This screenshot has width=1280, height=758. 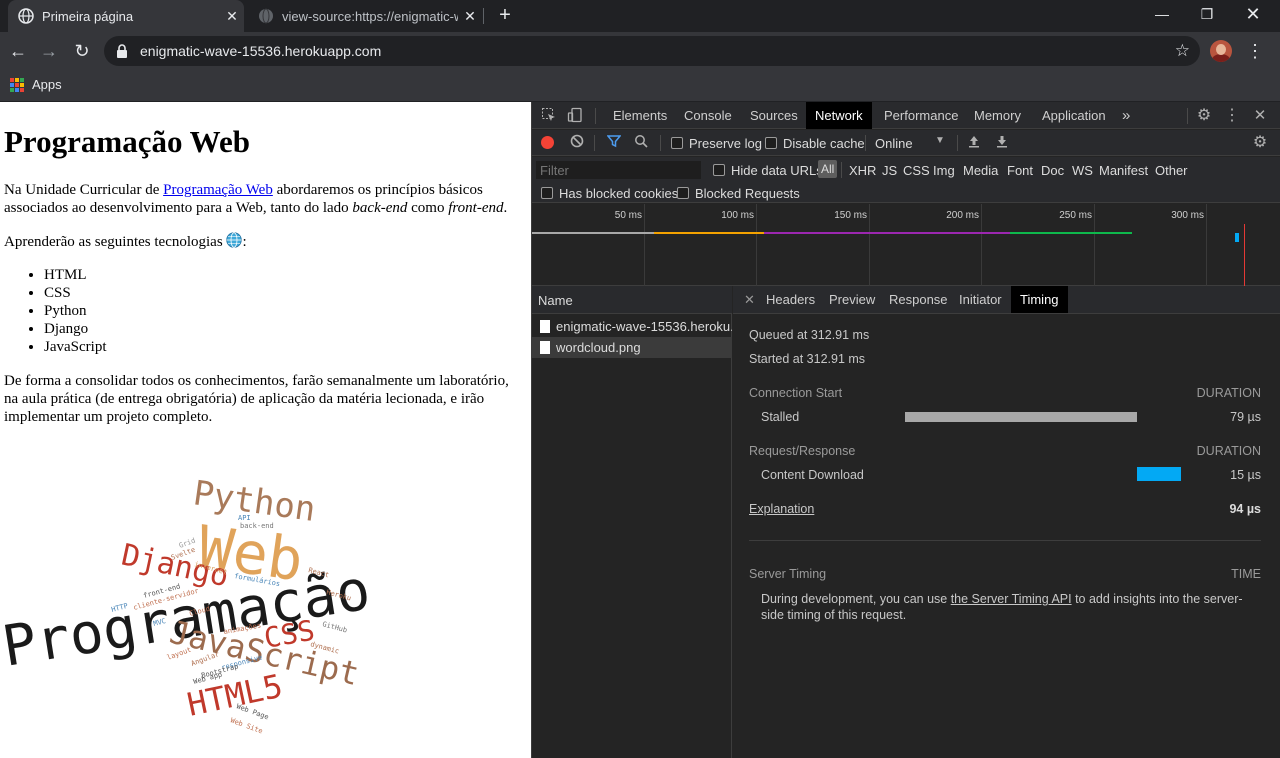 I want to click on import-har-icon, so click(x=974, y=143).